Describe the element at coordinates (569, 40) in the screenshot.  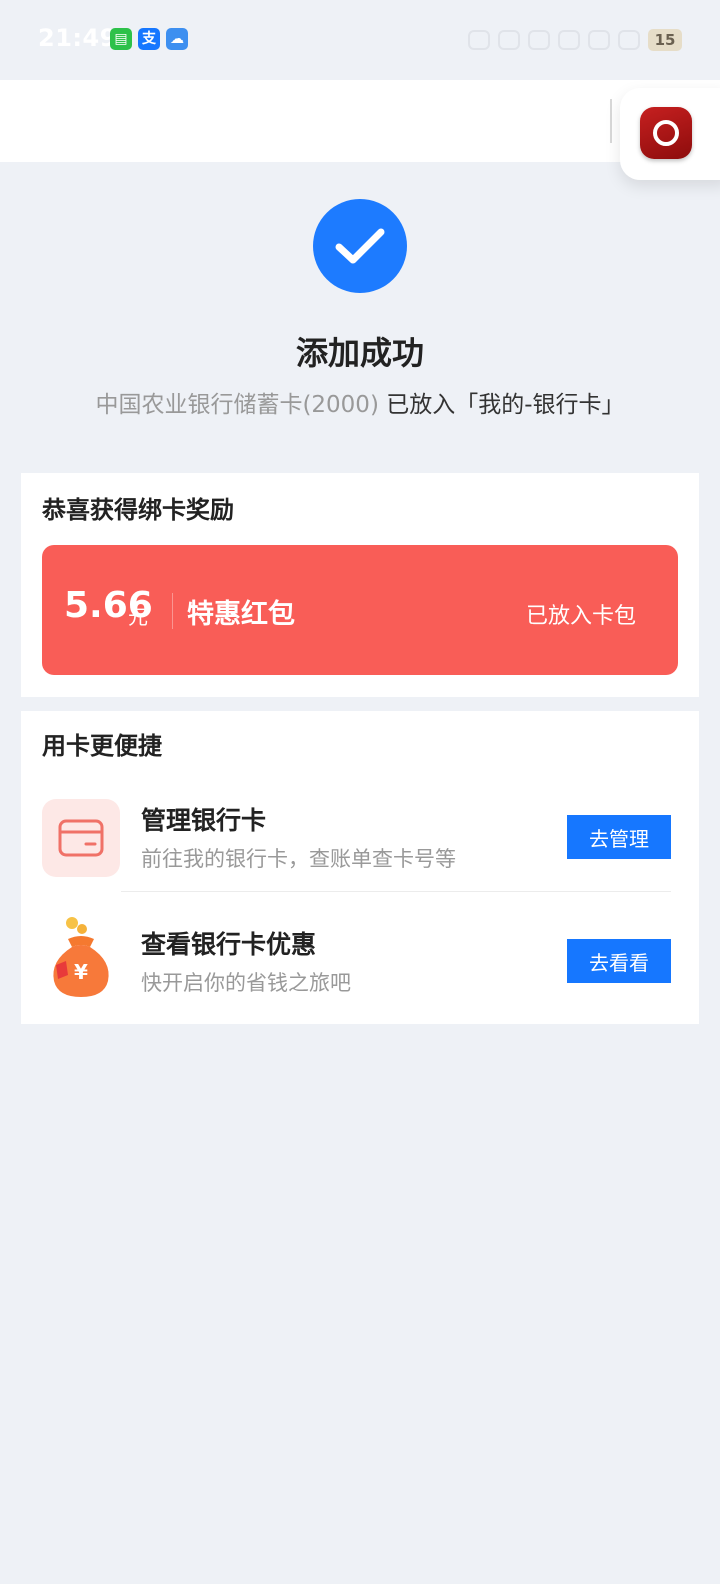
I see `wifi-icon` at that location.